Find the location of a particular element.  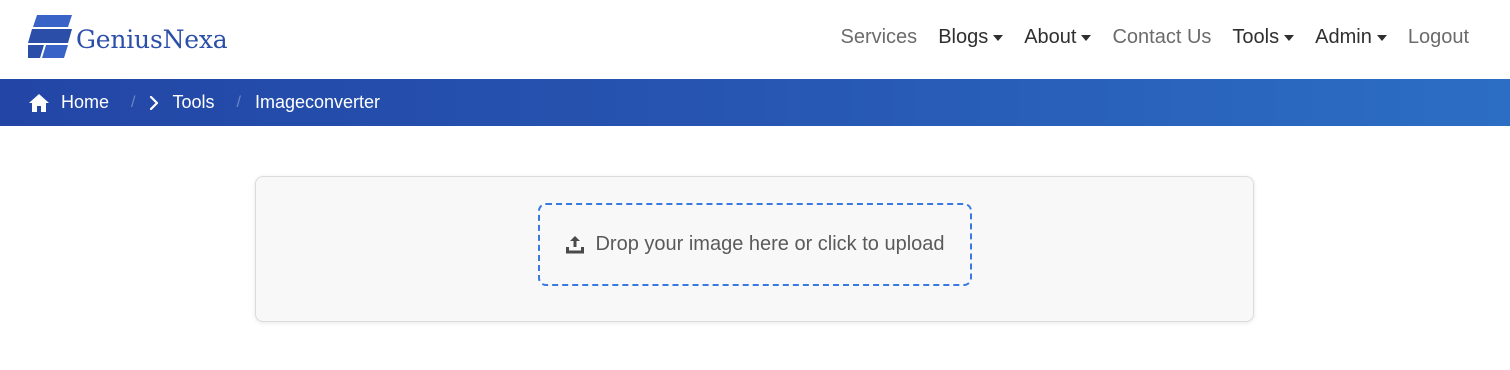

breadcrumb-tools-label: Tools is located at coordinates (193, 102).